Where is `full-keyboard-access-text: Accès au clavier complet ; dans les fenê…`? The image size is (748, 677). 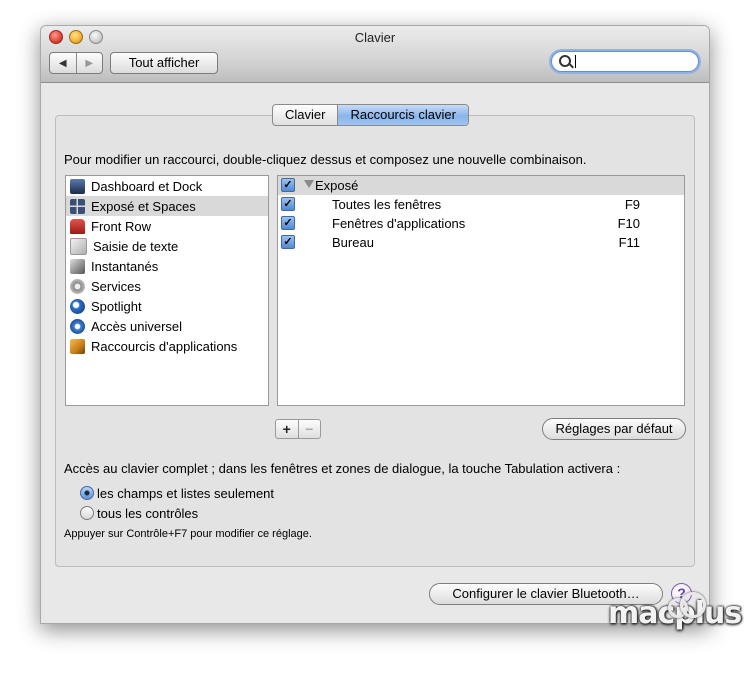
full-keyboard-access-text: Accès au clavier complet ; dans les fenê… is located at coordinates (342, 468).